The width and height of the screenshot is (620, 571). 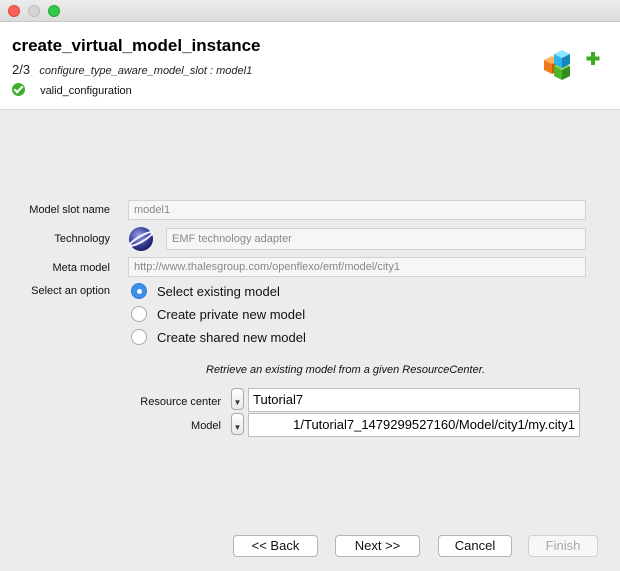 What do you see at coordinates (237, 424) in the screenshot?
I see `model-dropdown-button: ▼` at bounding box center [237, 424].